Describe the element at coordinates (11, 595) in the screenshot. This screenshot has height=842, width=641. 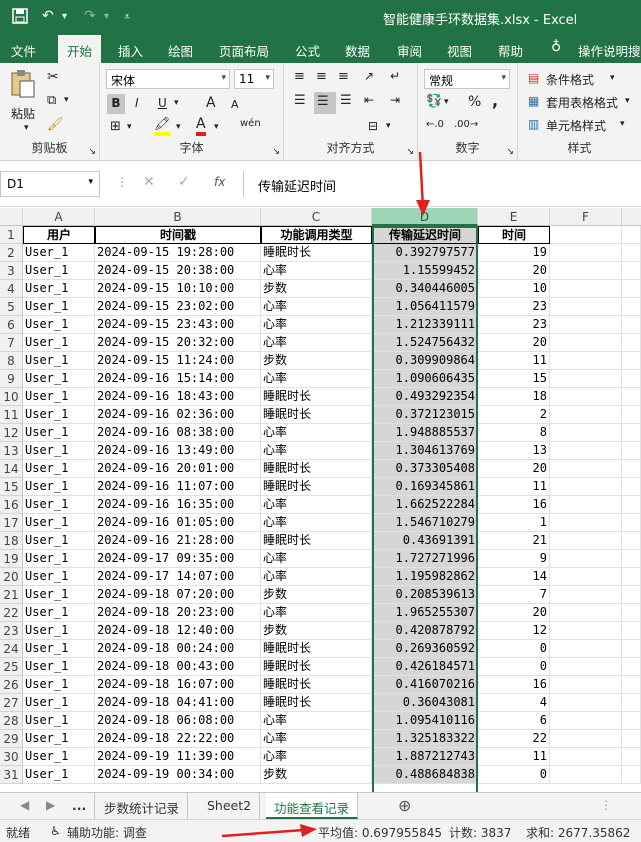
I see `row-header: 21` at that location.